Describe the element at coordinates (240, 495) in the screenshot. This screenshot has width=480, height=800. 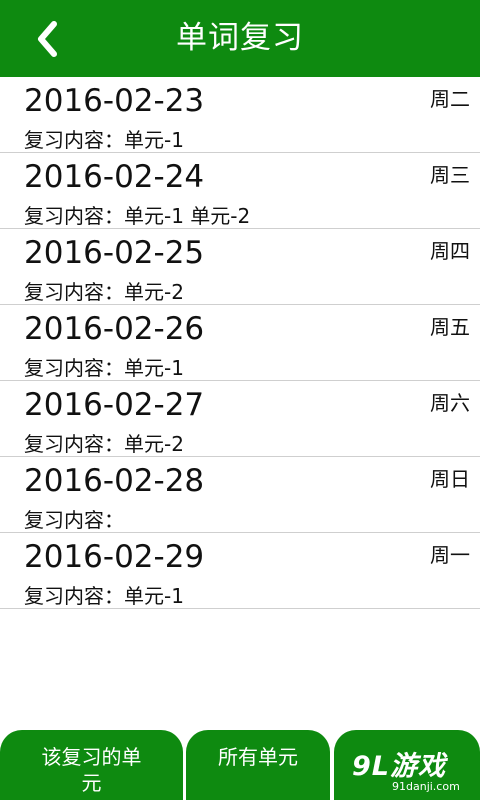
I see `list-item: 2016-02-28 复习内容： 周日` at that location.